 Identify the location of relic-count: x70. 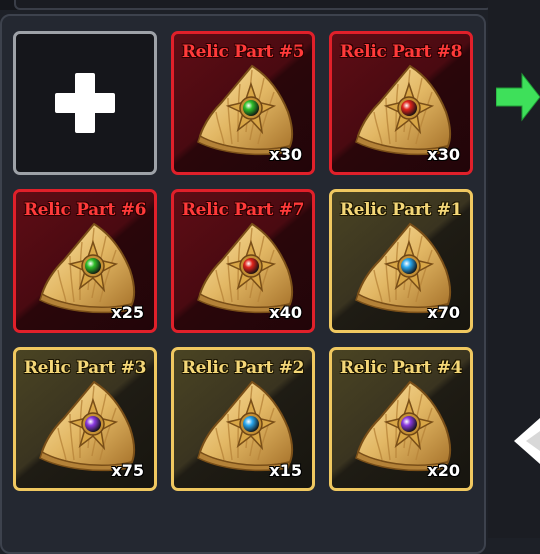
(443, 312).